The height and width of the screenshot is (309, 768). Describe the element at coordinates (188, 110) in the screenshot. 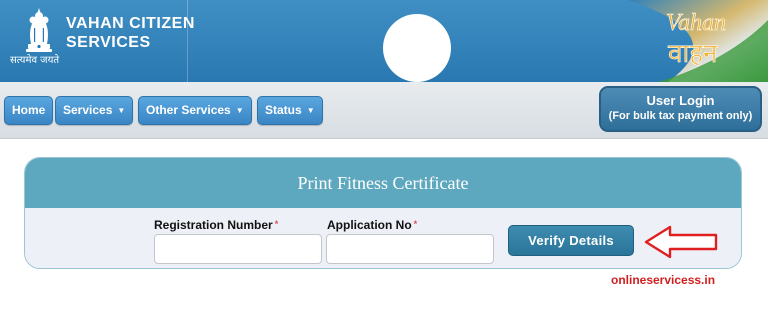

I see `nav-other-services-label: Other Services` at that location.